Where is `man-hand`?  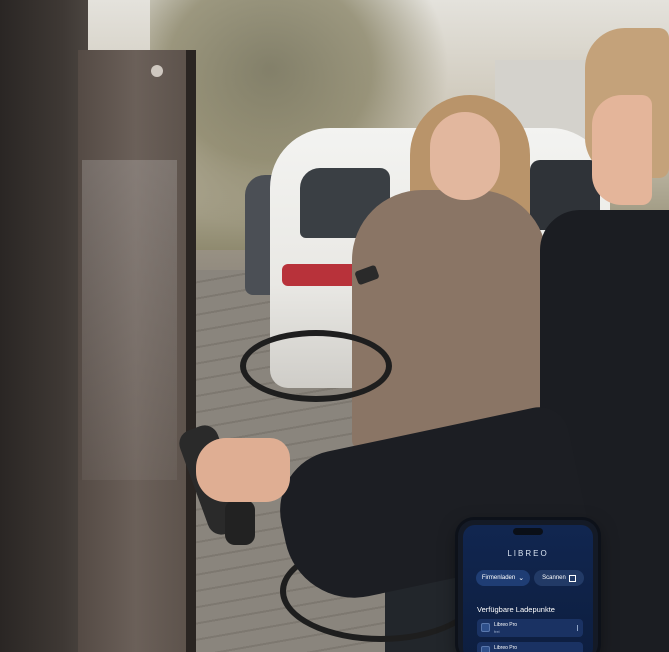 man-hand is located at coordinates (243, 470).